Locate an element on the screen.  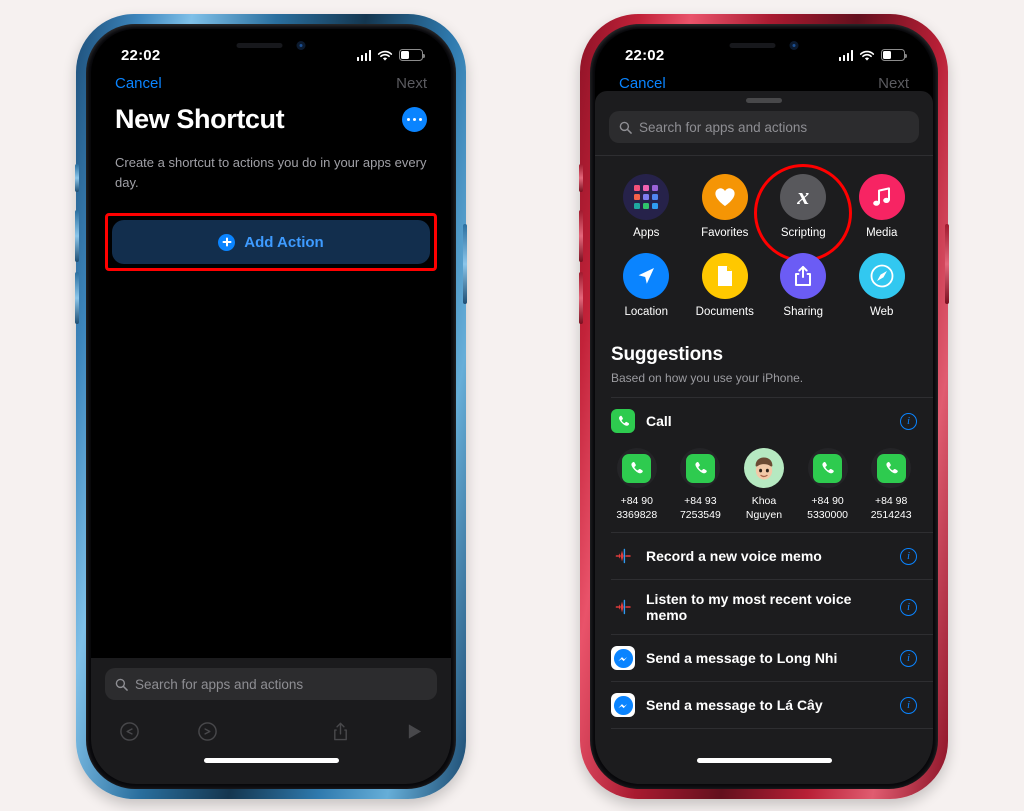
contact-item: +84 98 2514243 is located at coordinates (891, 485).